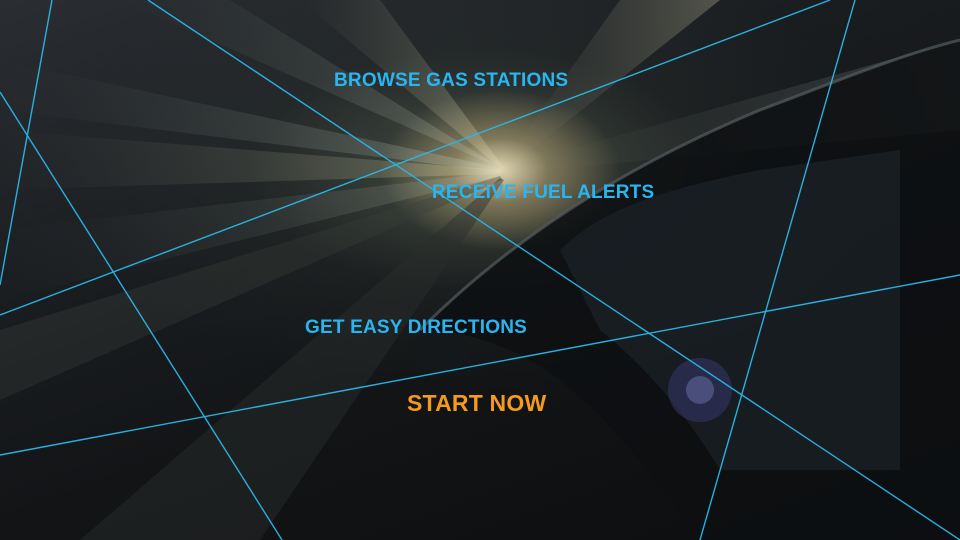  What do you see at coordinates (416, 328) in the screenshot?
I see `get-easy-directions-link: GET EASY DIRECTIONS` at bounding box center [416, 328].